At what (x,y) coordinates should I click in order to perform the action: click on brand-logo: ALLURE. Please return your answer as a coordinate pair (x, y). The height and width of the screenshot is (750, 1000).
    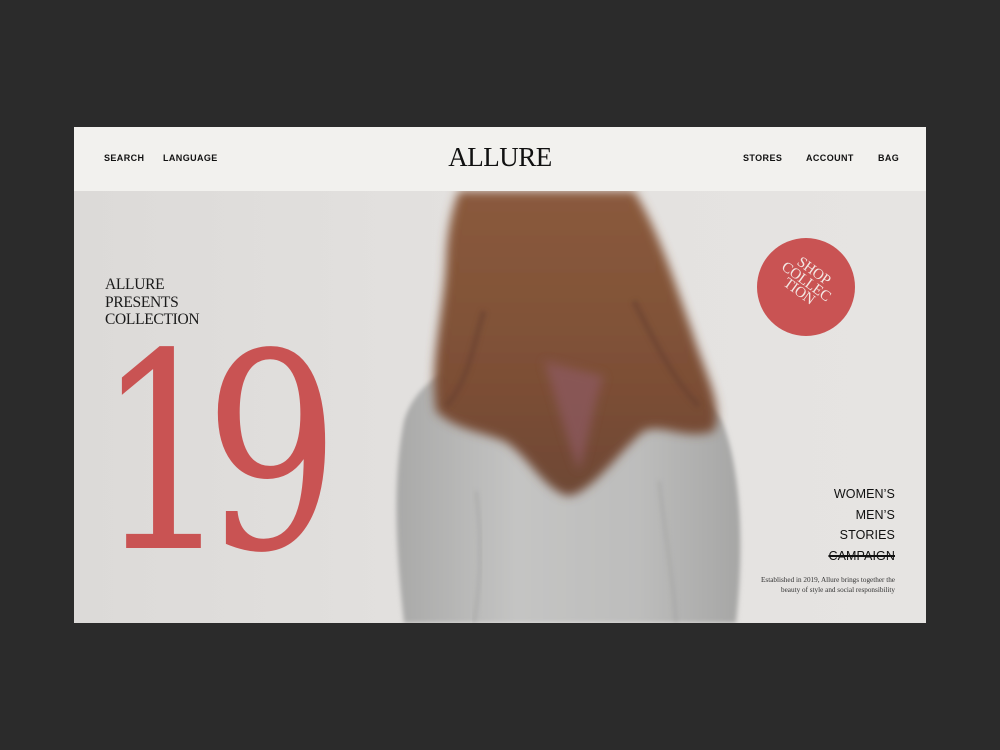
    Looking at the image, I should click on (500, 157).